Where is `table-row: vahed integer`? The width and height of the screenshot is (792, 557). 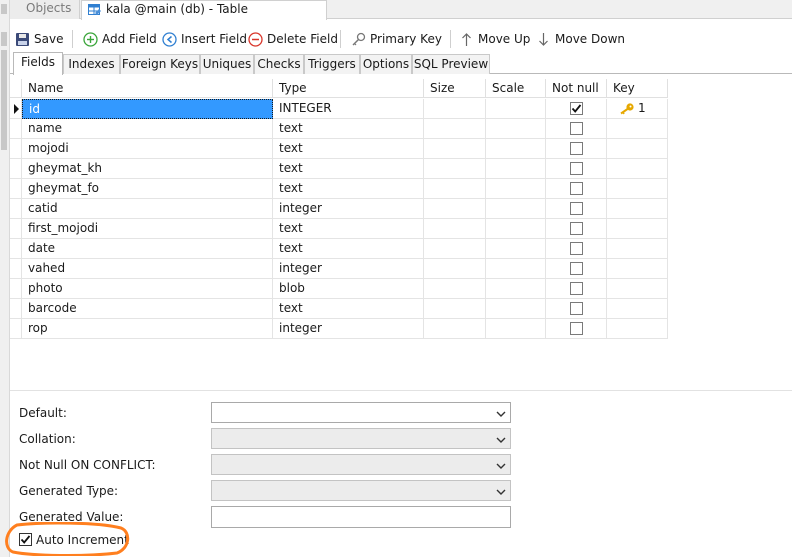
table-row: vahed integer is located at coordinates (339, 269).